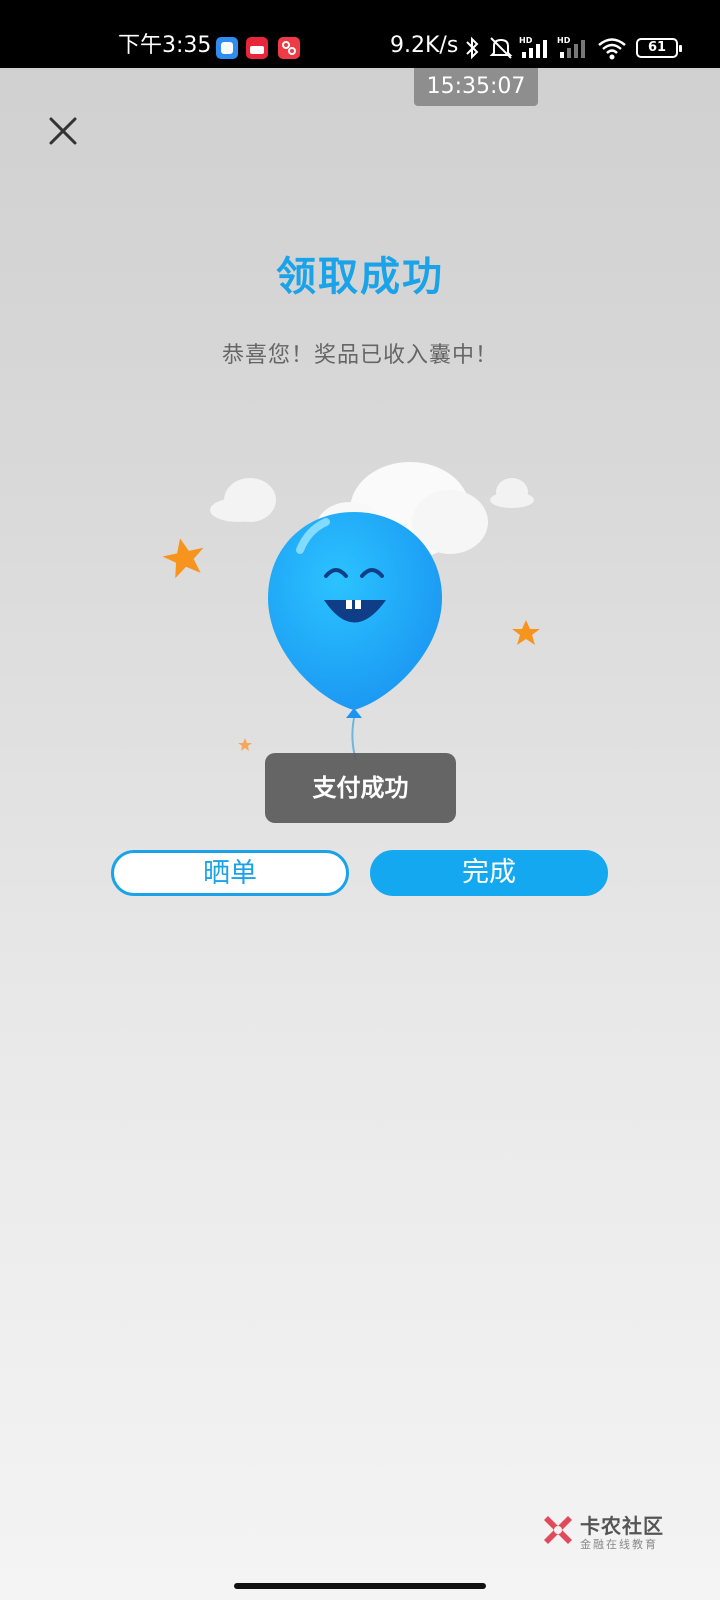 Image resolution: width=720 pixels, height=1600 pixels. I want to click on page-title: 领取成功, so click(360, 277).